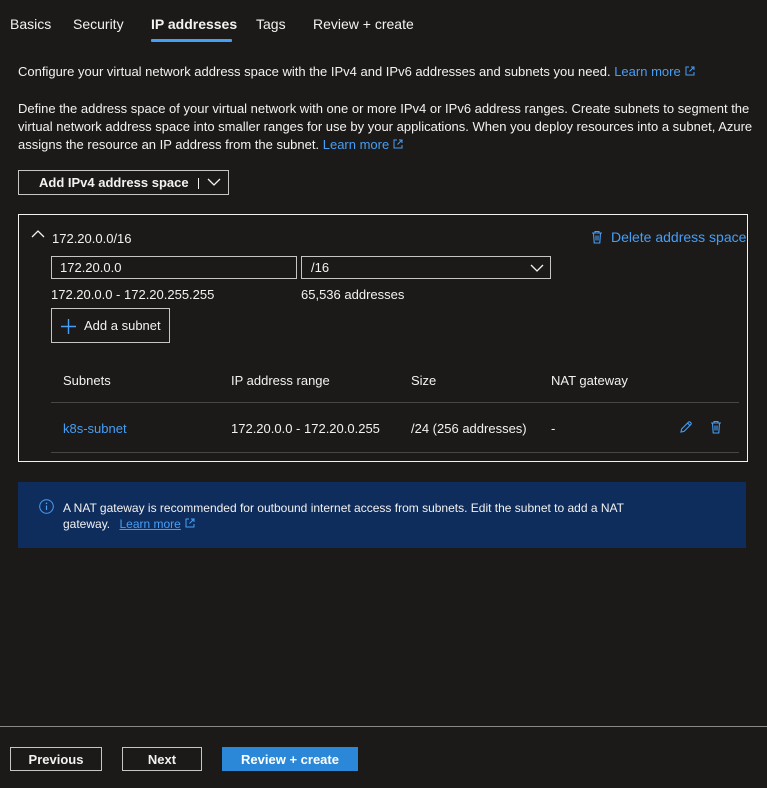 The height and width of the screenshot is (788, 767). I want to click on chevron-up-icon, so click(38, 234).